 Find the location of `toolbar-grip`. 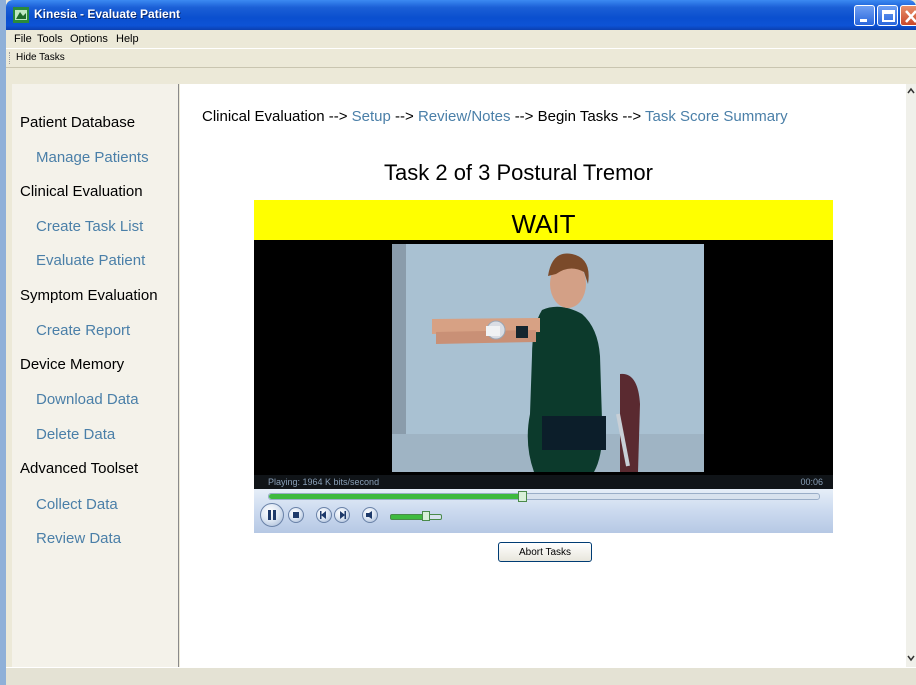

toolbar-grip is located at coordinates (10, 58).